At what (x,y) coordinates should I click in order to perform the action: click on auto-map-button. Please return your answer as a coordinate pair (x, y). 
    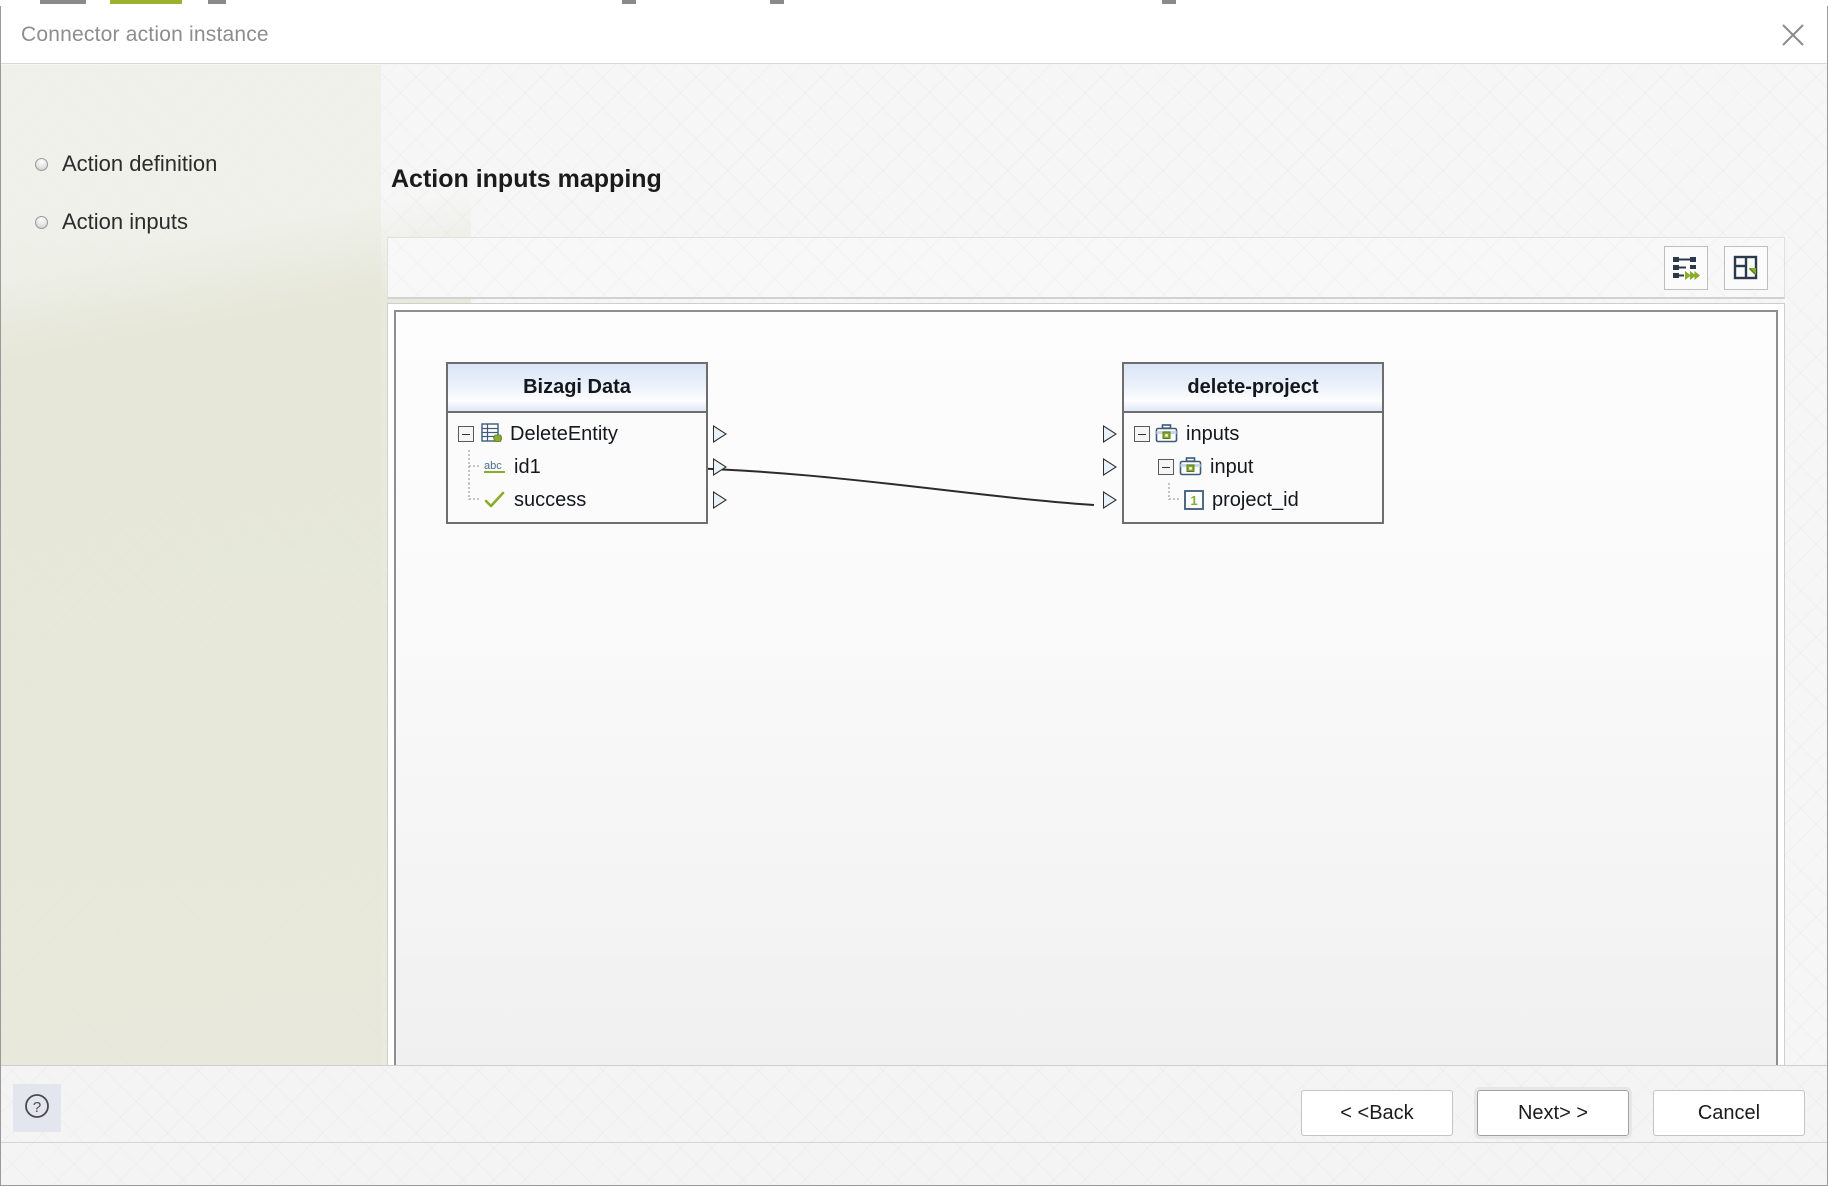
    Looking at the image, I should click on (1686, 268).